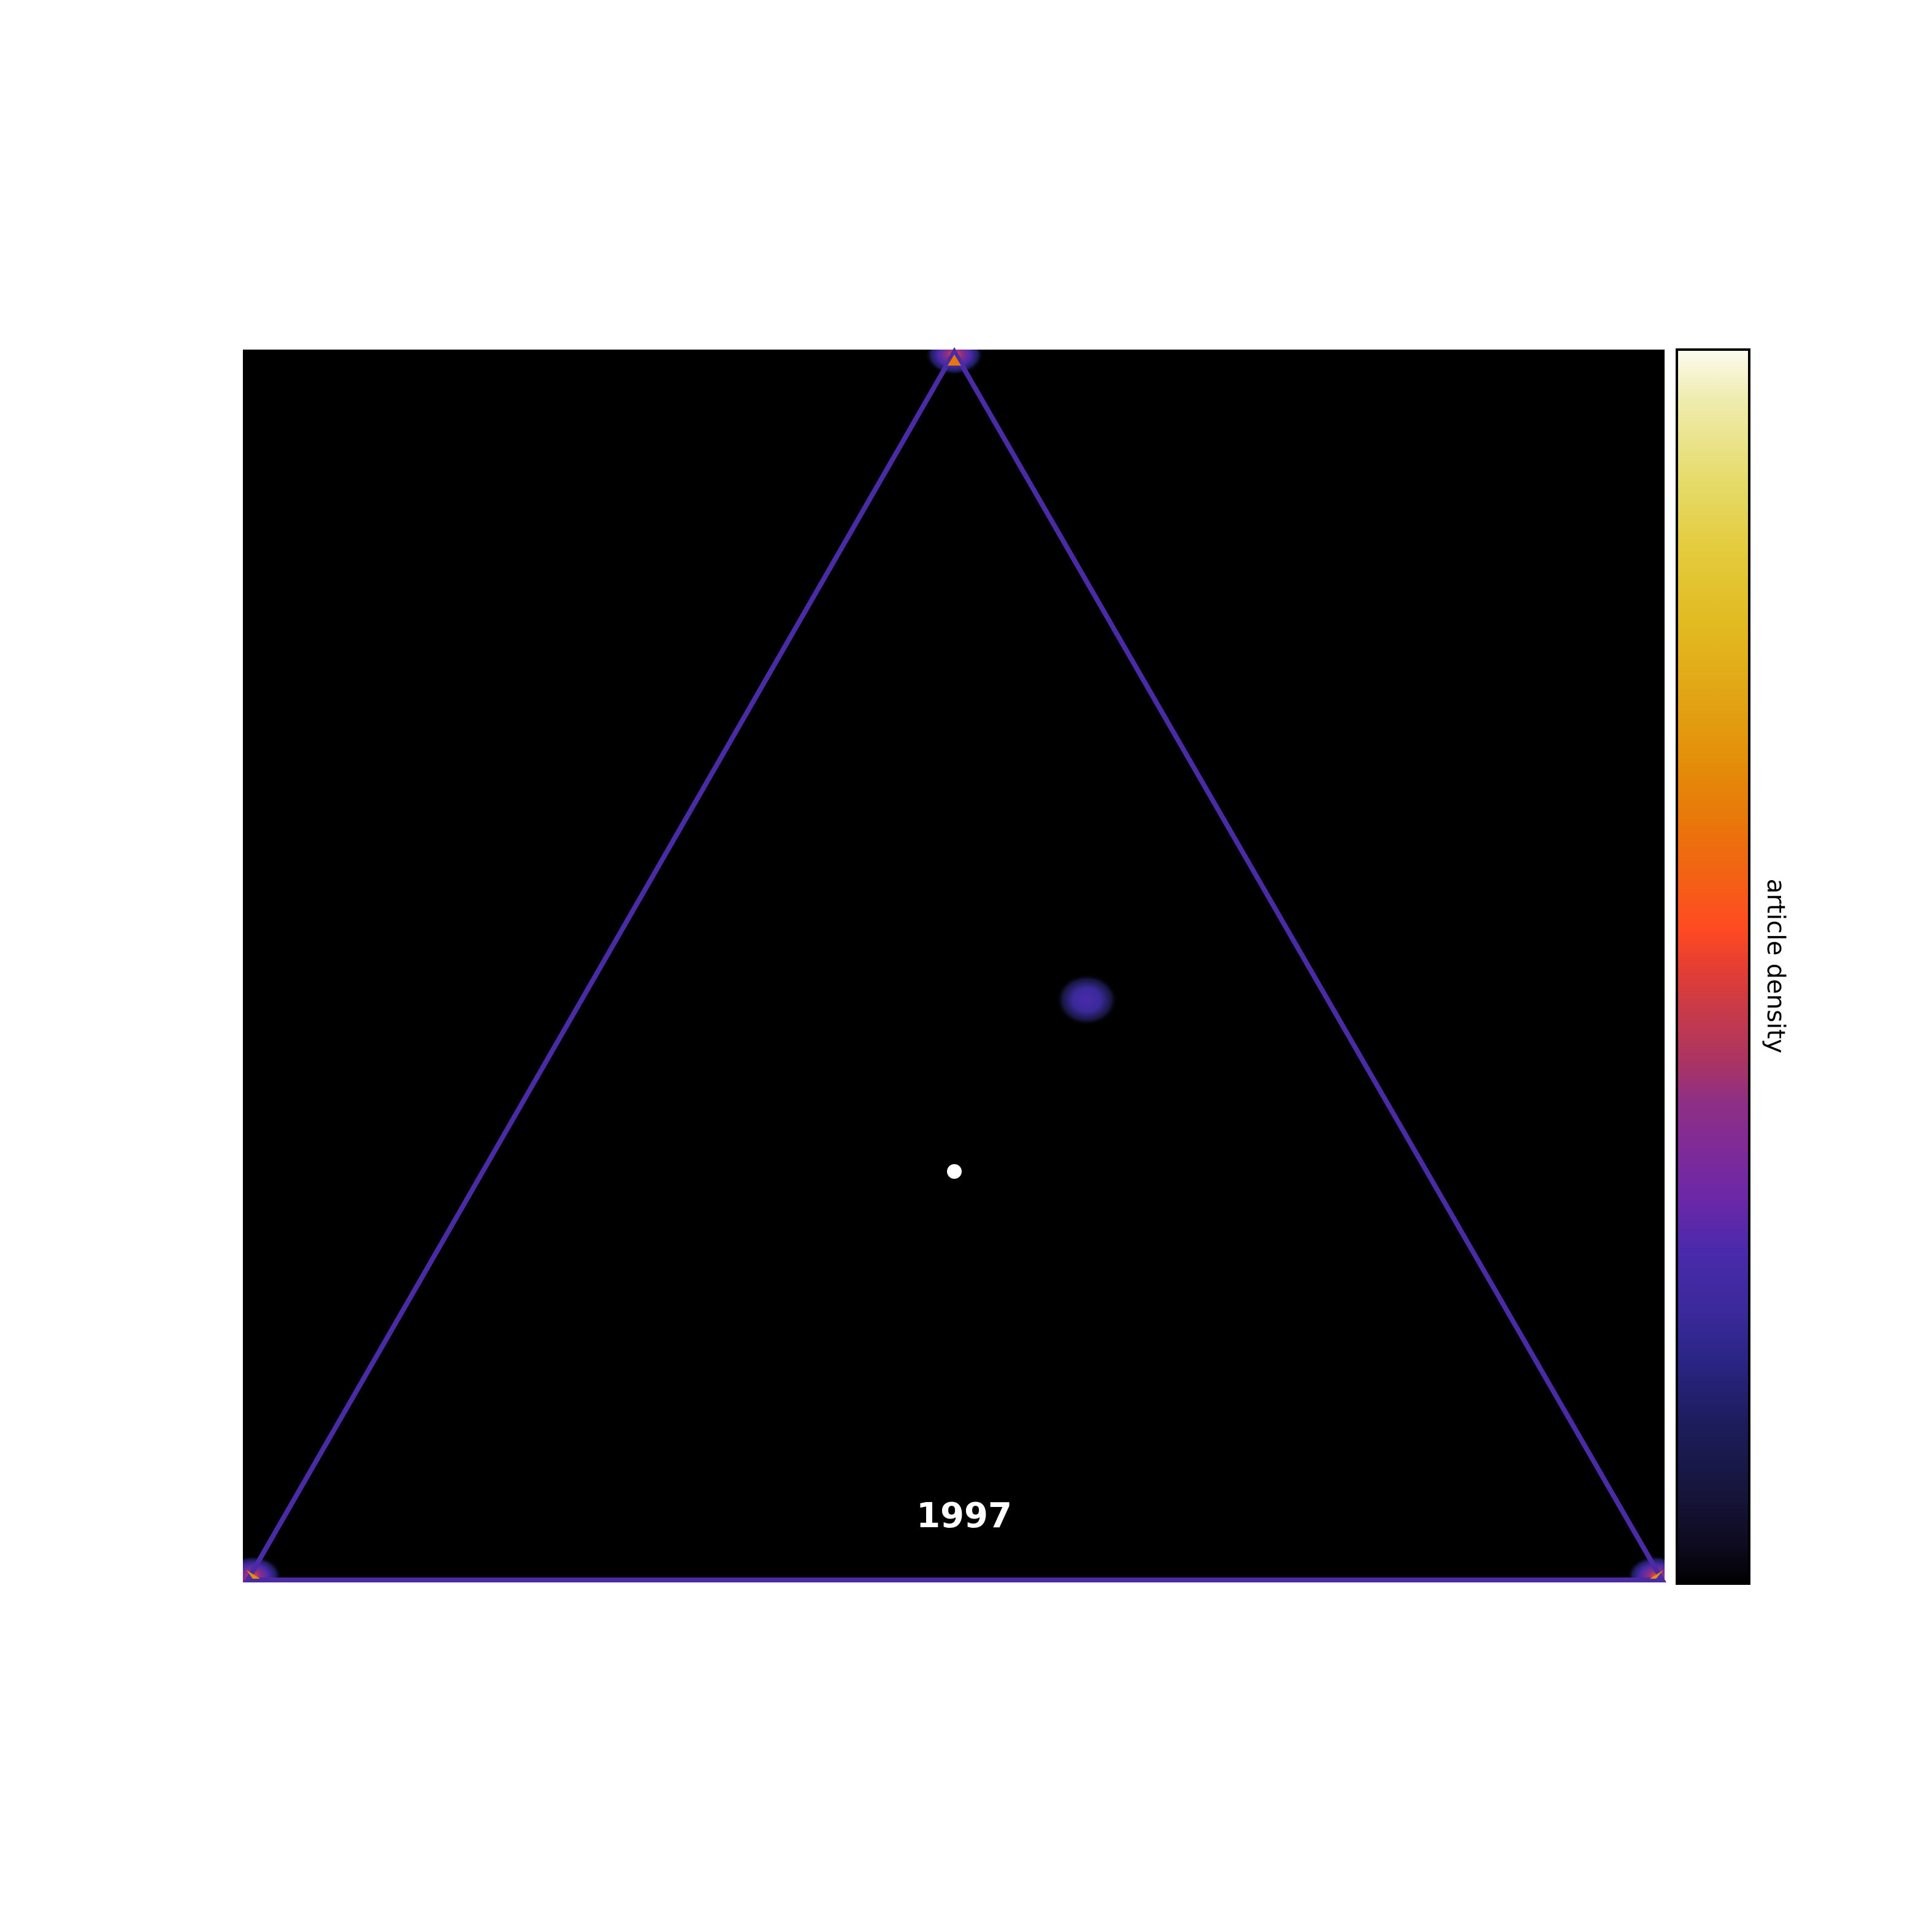 This screenshot has width=1932, height=1932. I want to click on centroid-marker, so click(954, 1171).